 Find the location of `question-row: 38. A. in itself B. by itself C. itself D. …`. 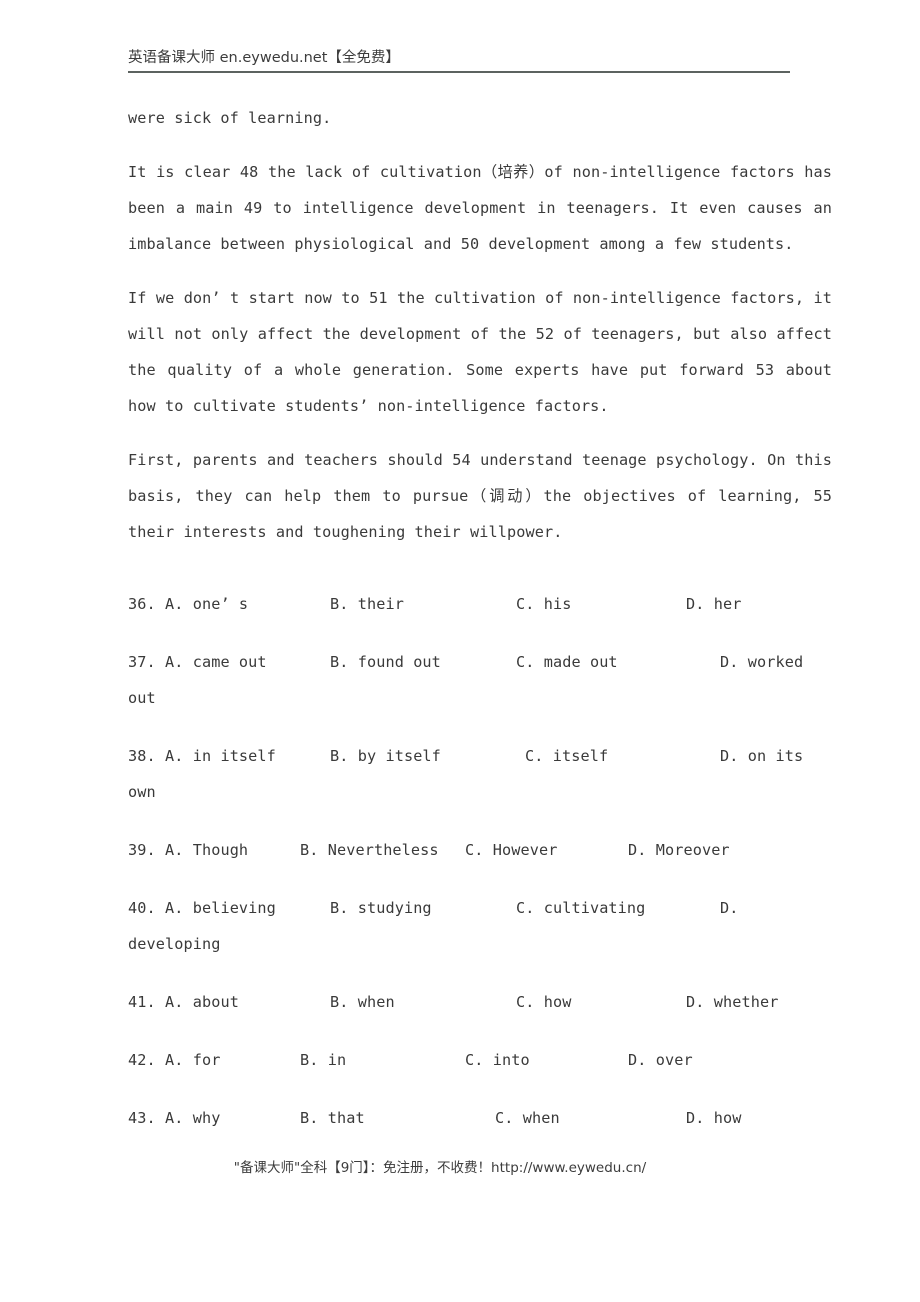

question-row: 38. A. in itself B. by itself C. itself D. … is located at coordinates (484, 785).